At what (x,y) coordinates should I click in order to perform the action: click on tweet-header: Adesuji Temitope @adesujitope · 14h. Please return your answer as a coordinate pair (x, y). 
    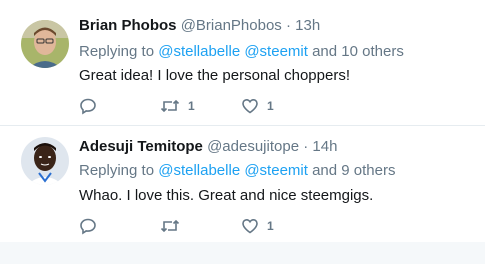
    Looking at the image, I should click on (208, 147).